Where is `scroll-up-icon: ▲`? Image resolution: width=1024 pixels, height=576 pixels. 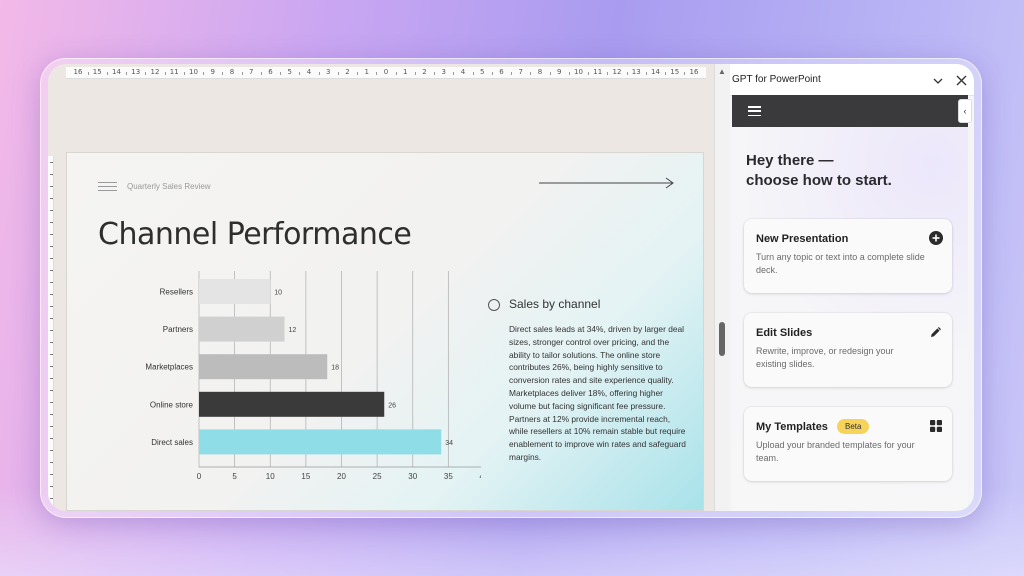
scroll-up-icon: ▲ is located at coordinates (722, 71).